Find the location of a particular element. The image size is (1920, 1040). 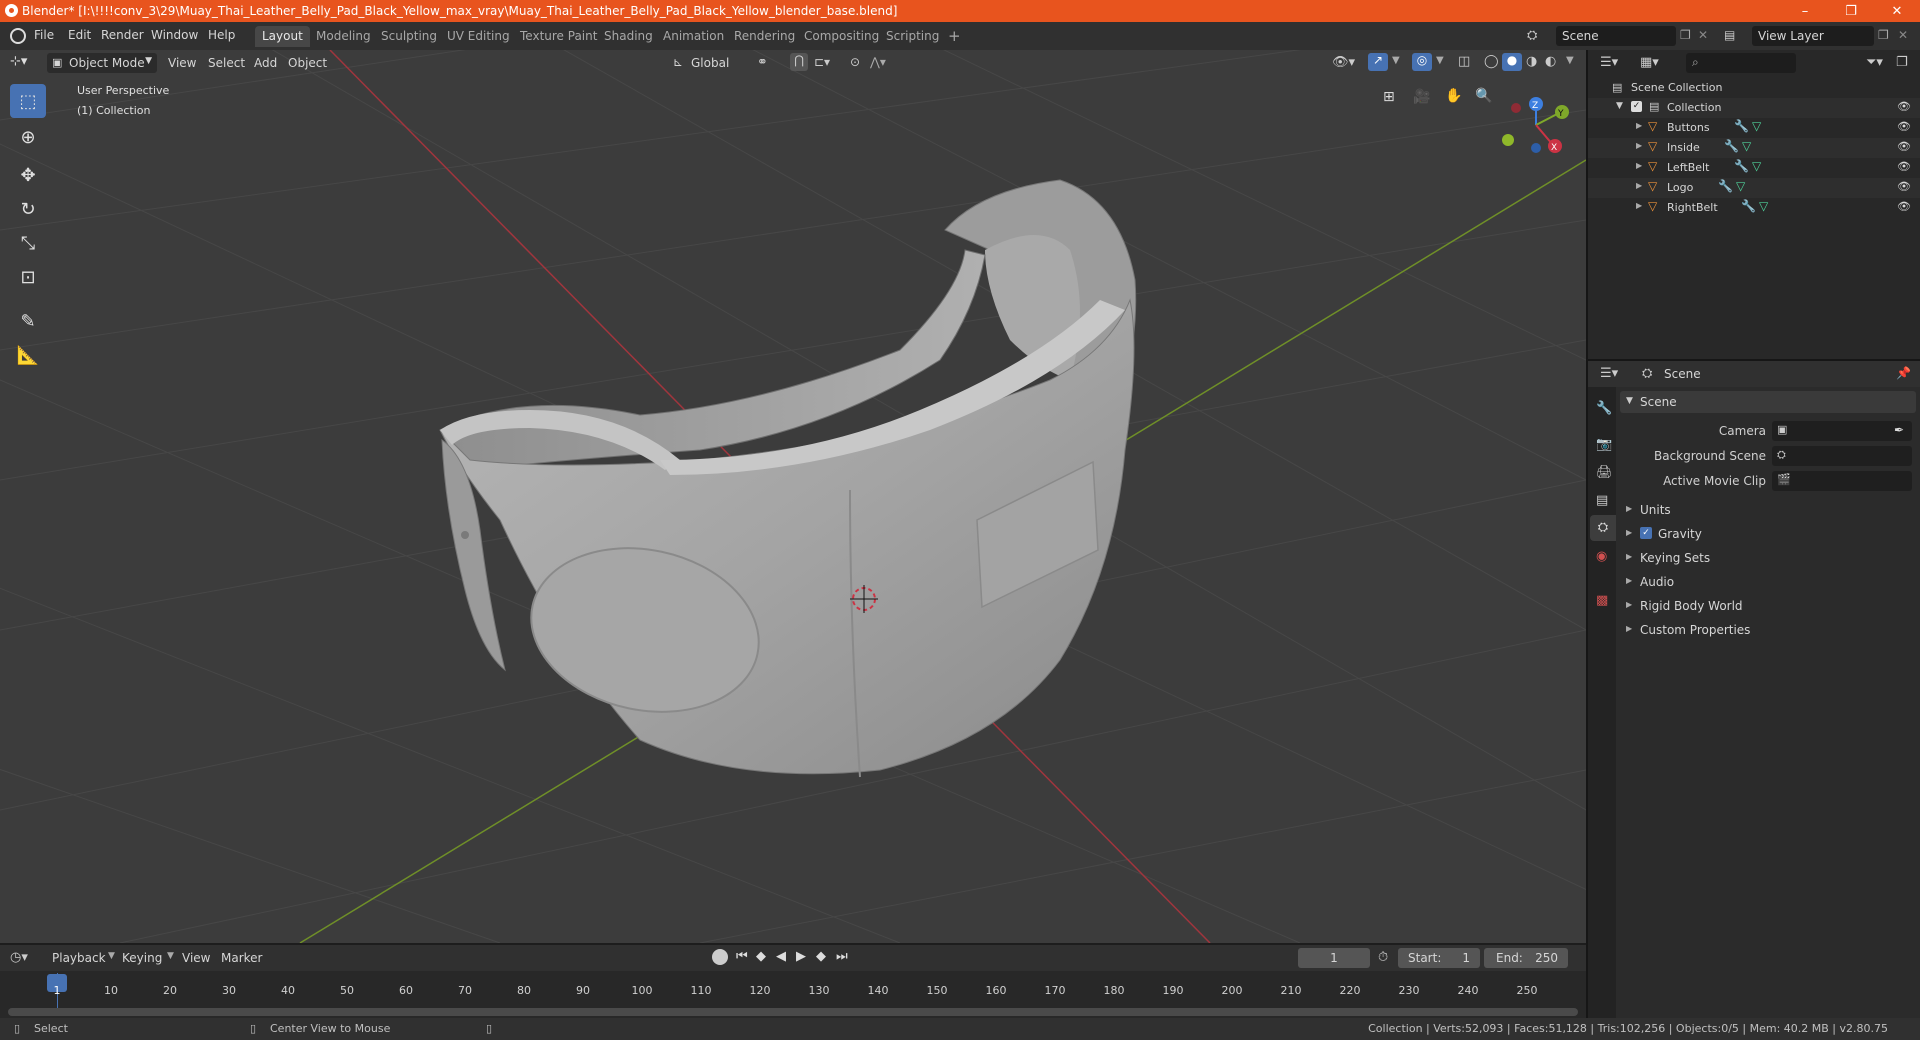

object-mode-dropdown: ▣ Object Mode ▼ is located at coordinates (102, 63).